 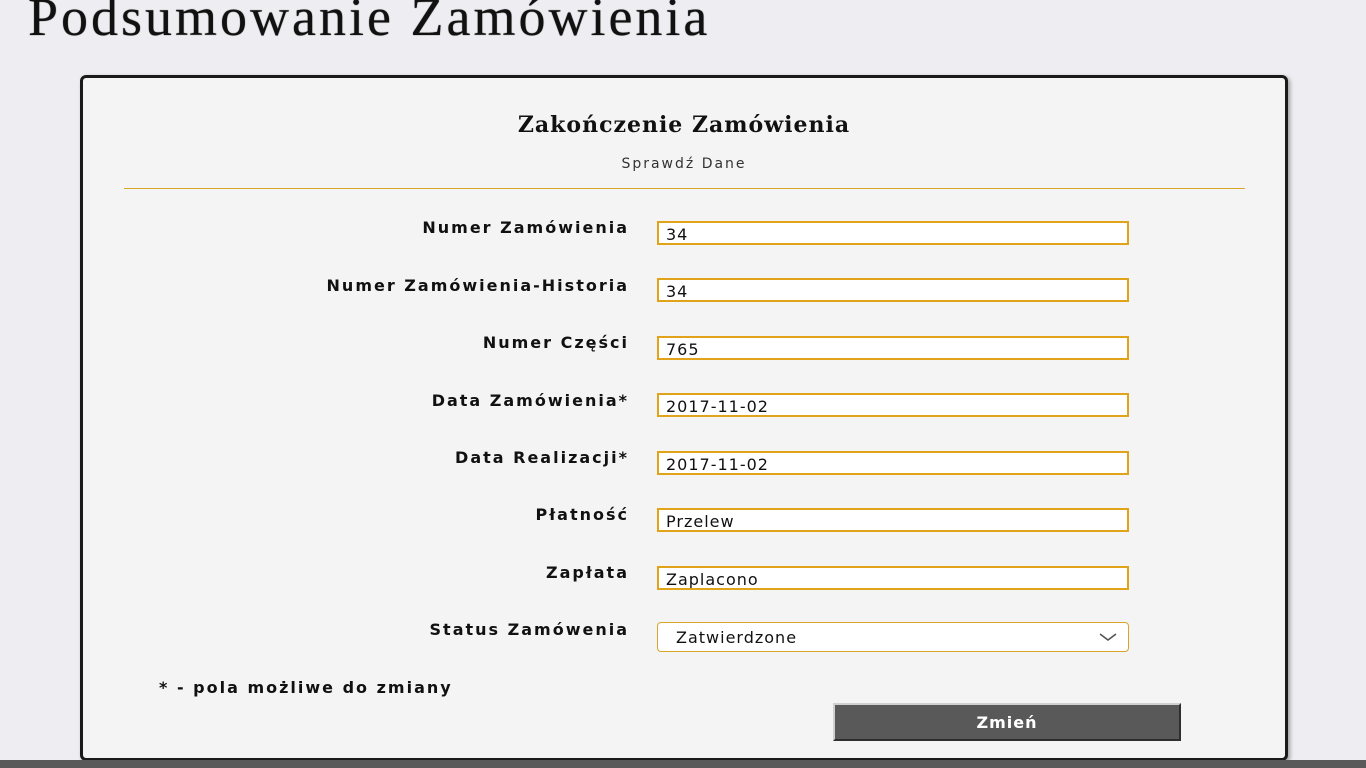 I want to click on part-number-field, so click(x=893, y=348).